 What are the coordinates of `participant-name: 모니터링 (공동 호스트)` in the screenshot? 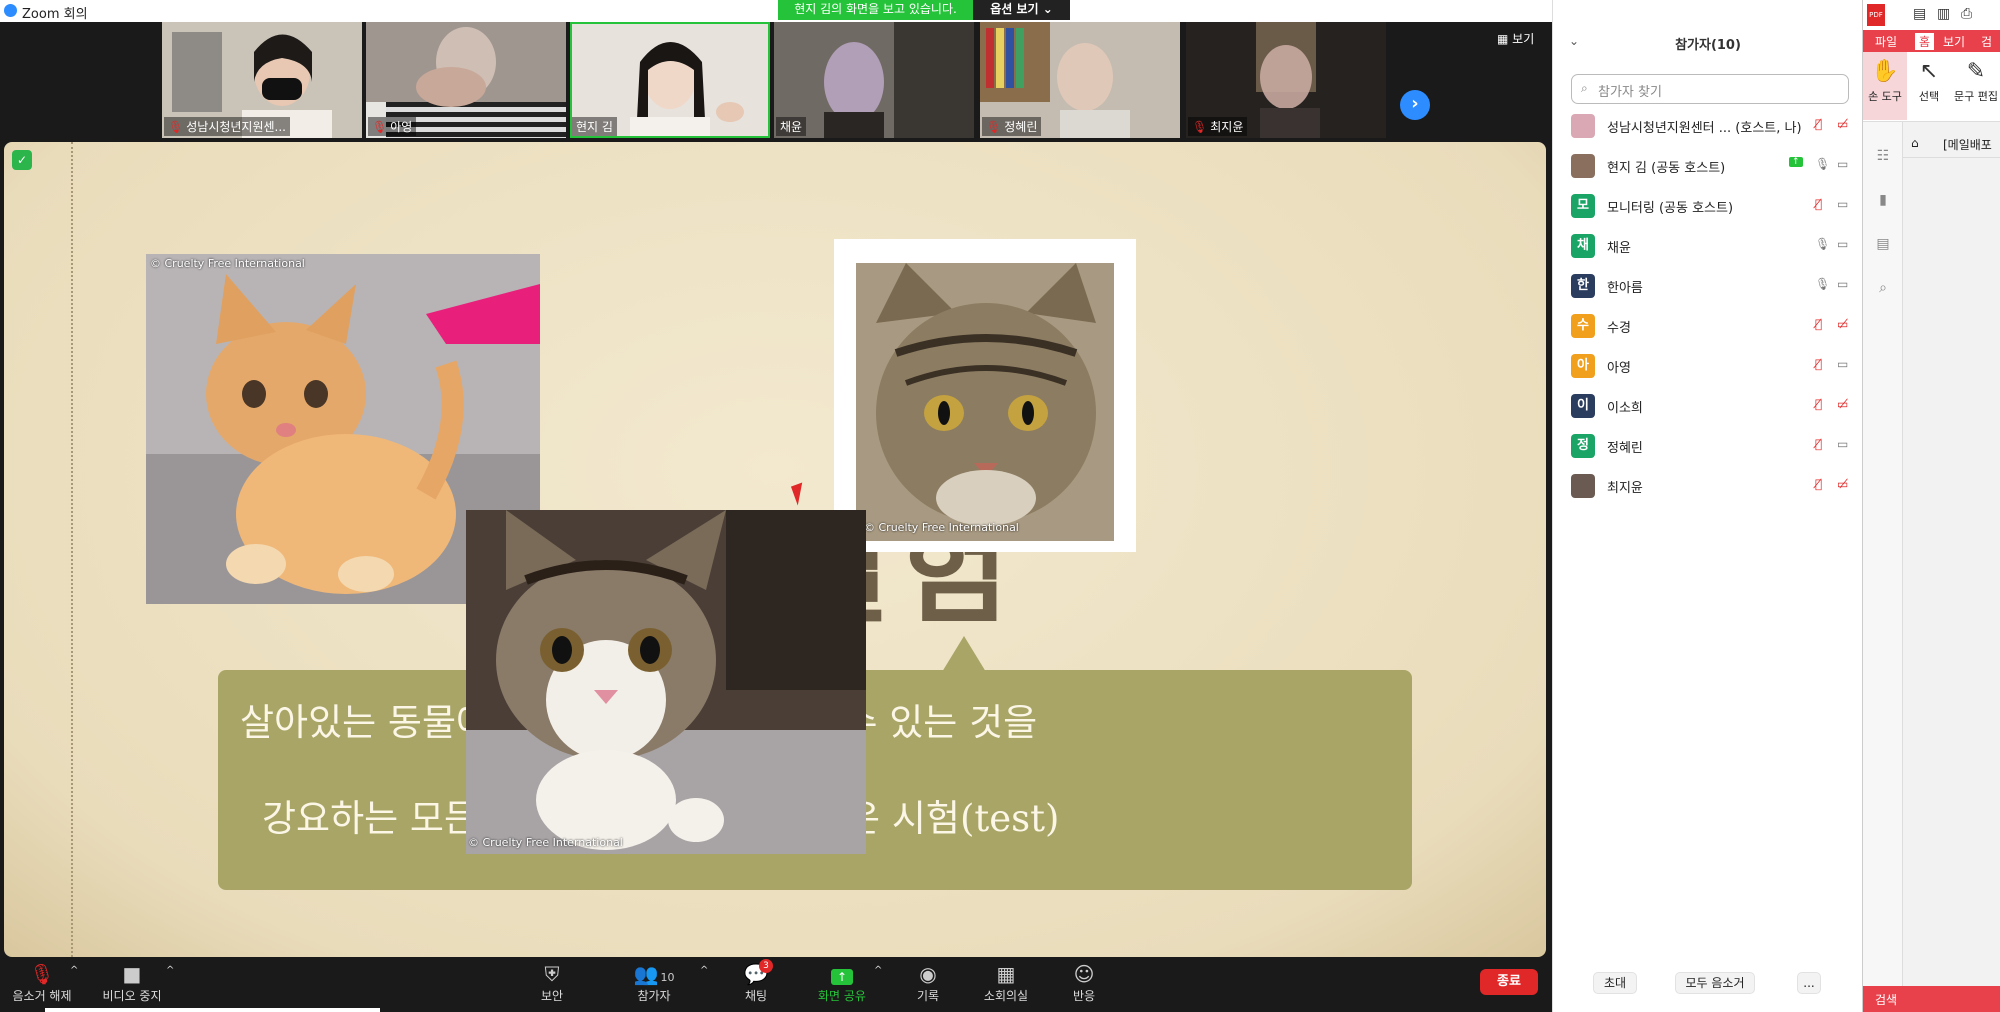 It's located at (1670, 208).